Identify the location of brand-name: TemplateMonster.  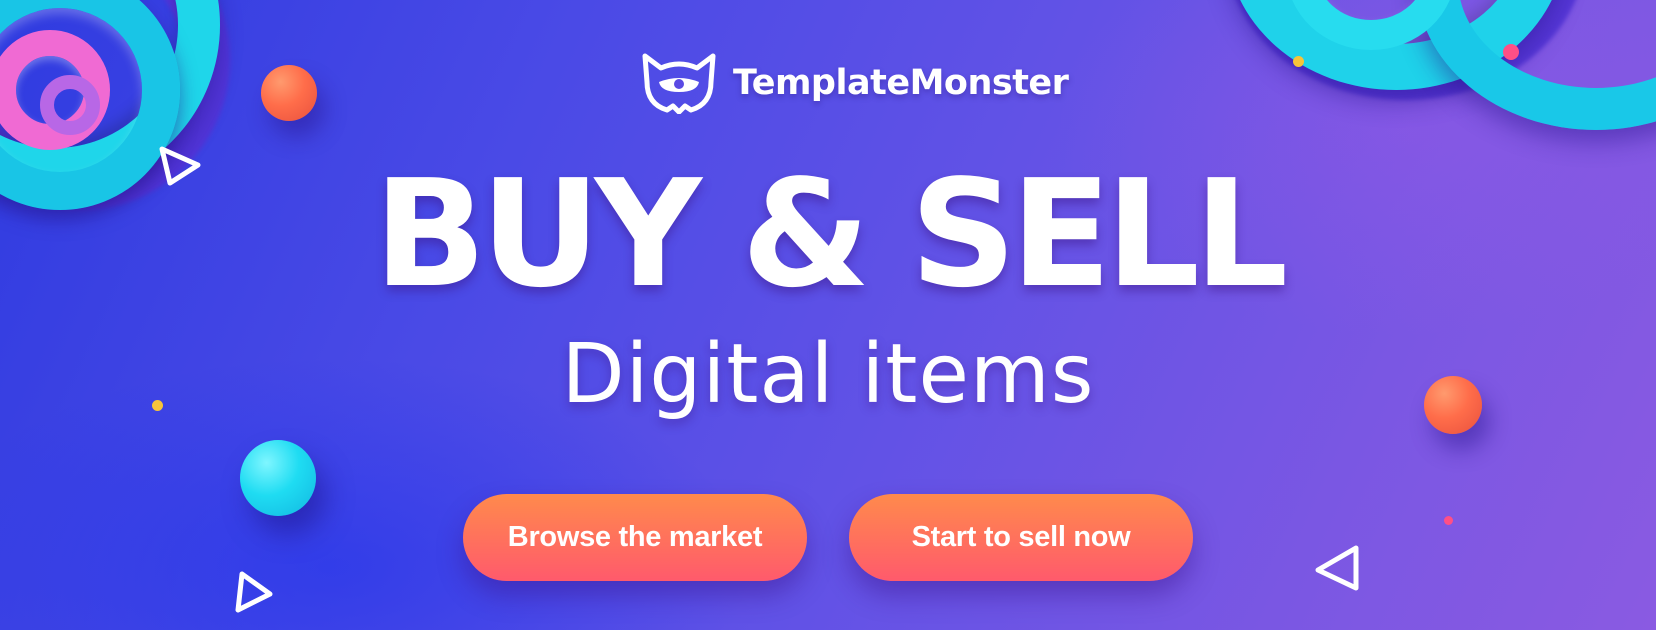
(901, 83).